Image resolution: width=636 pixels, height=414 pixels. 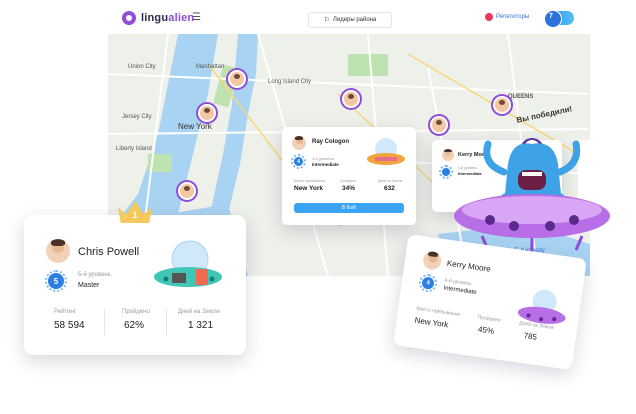 What do you see at coordinates (349, 188) in the screenshot?
I see `stat-value: 34%` at bounding box center [349, 188].